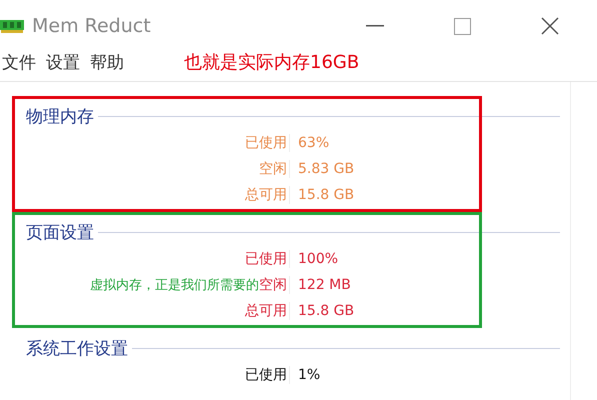 The width and height of the screenshot is (597, 400). I want to click on window-title: Mem Reduct, so click(91, 26).